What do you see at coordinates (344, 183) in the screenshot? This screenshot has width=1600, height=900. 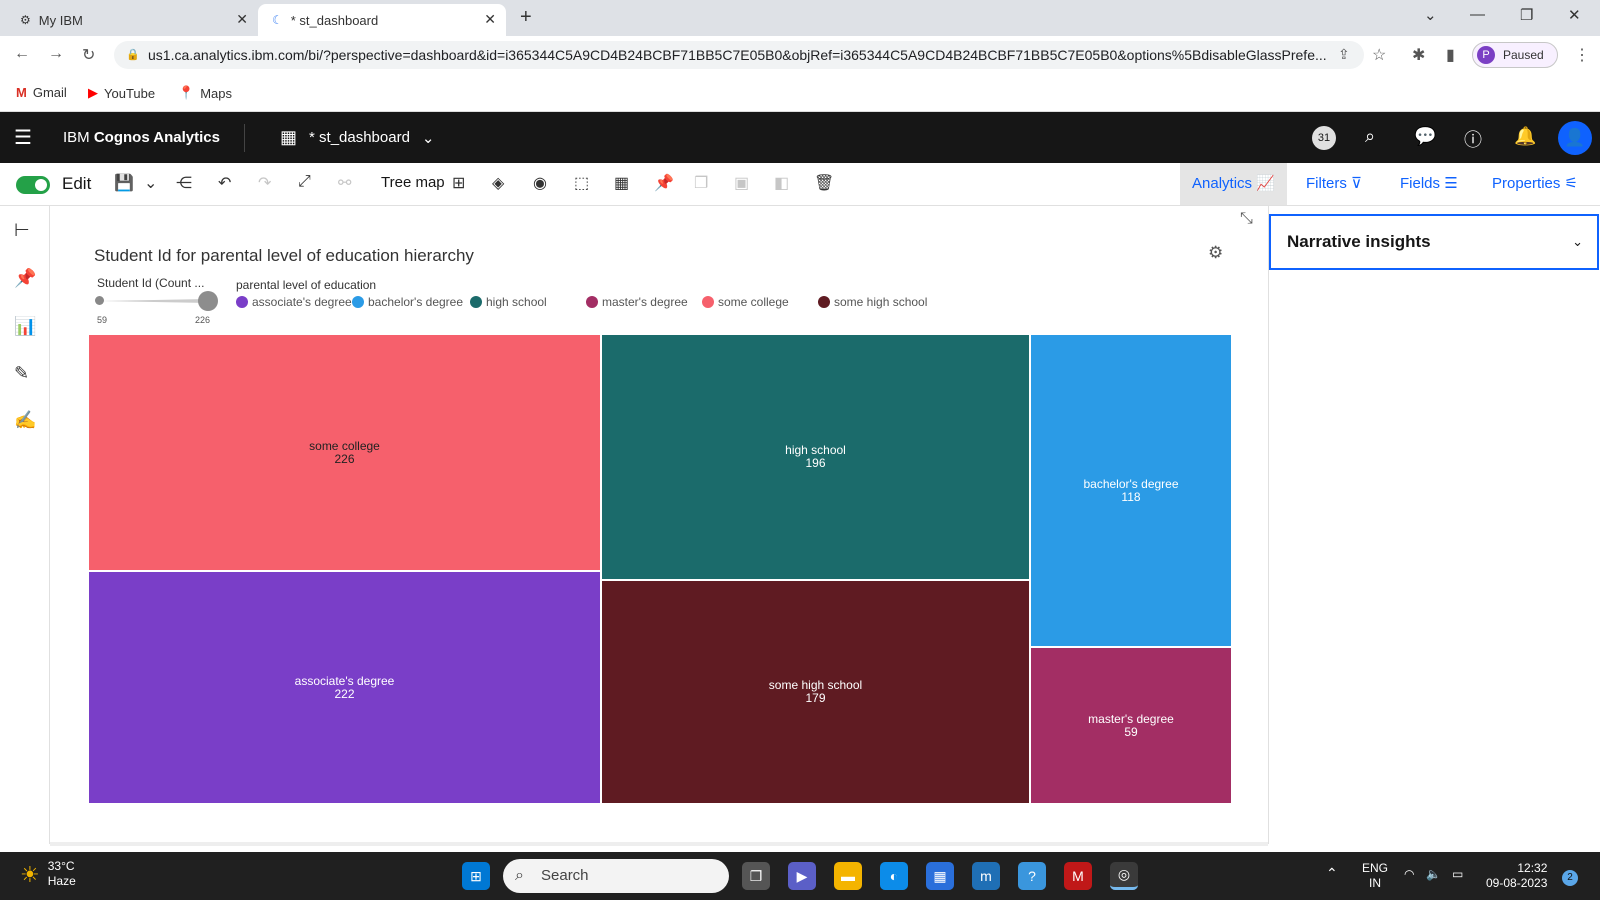 I see `link-icon: ⚯` at bounding box center [344, 183].